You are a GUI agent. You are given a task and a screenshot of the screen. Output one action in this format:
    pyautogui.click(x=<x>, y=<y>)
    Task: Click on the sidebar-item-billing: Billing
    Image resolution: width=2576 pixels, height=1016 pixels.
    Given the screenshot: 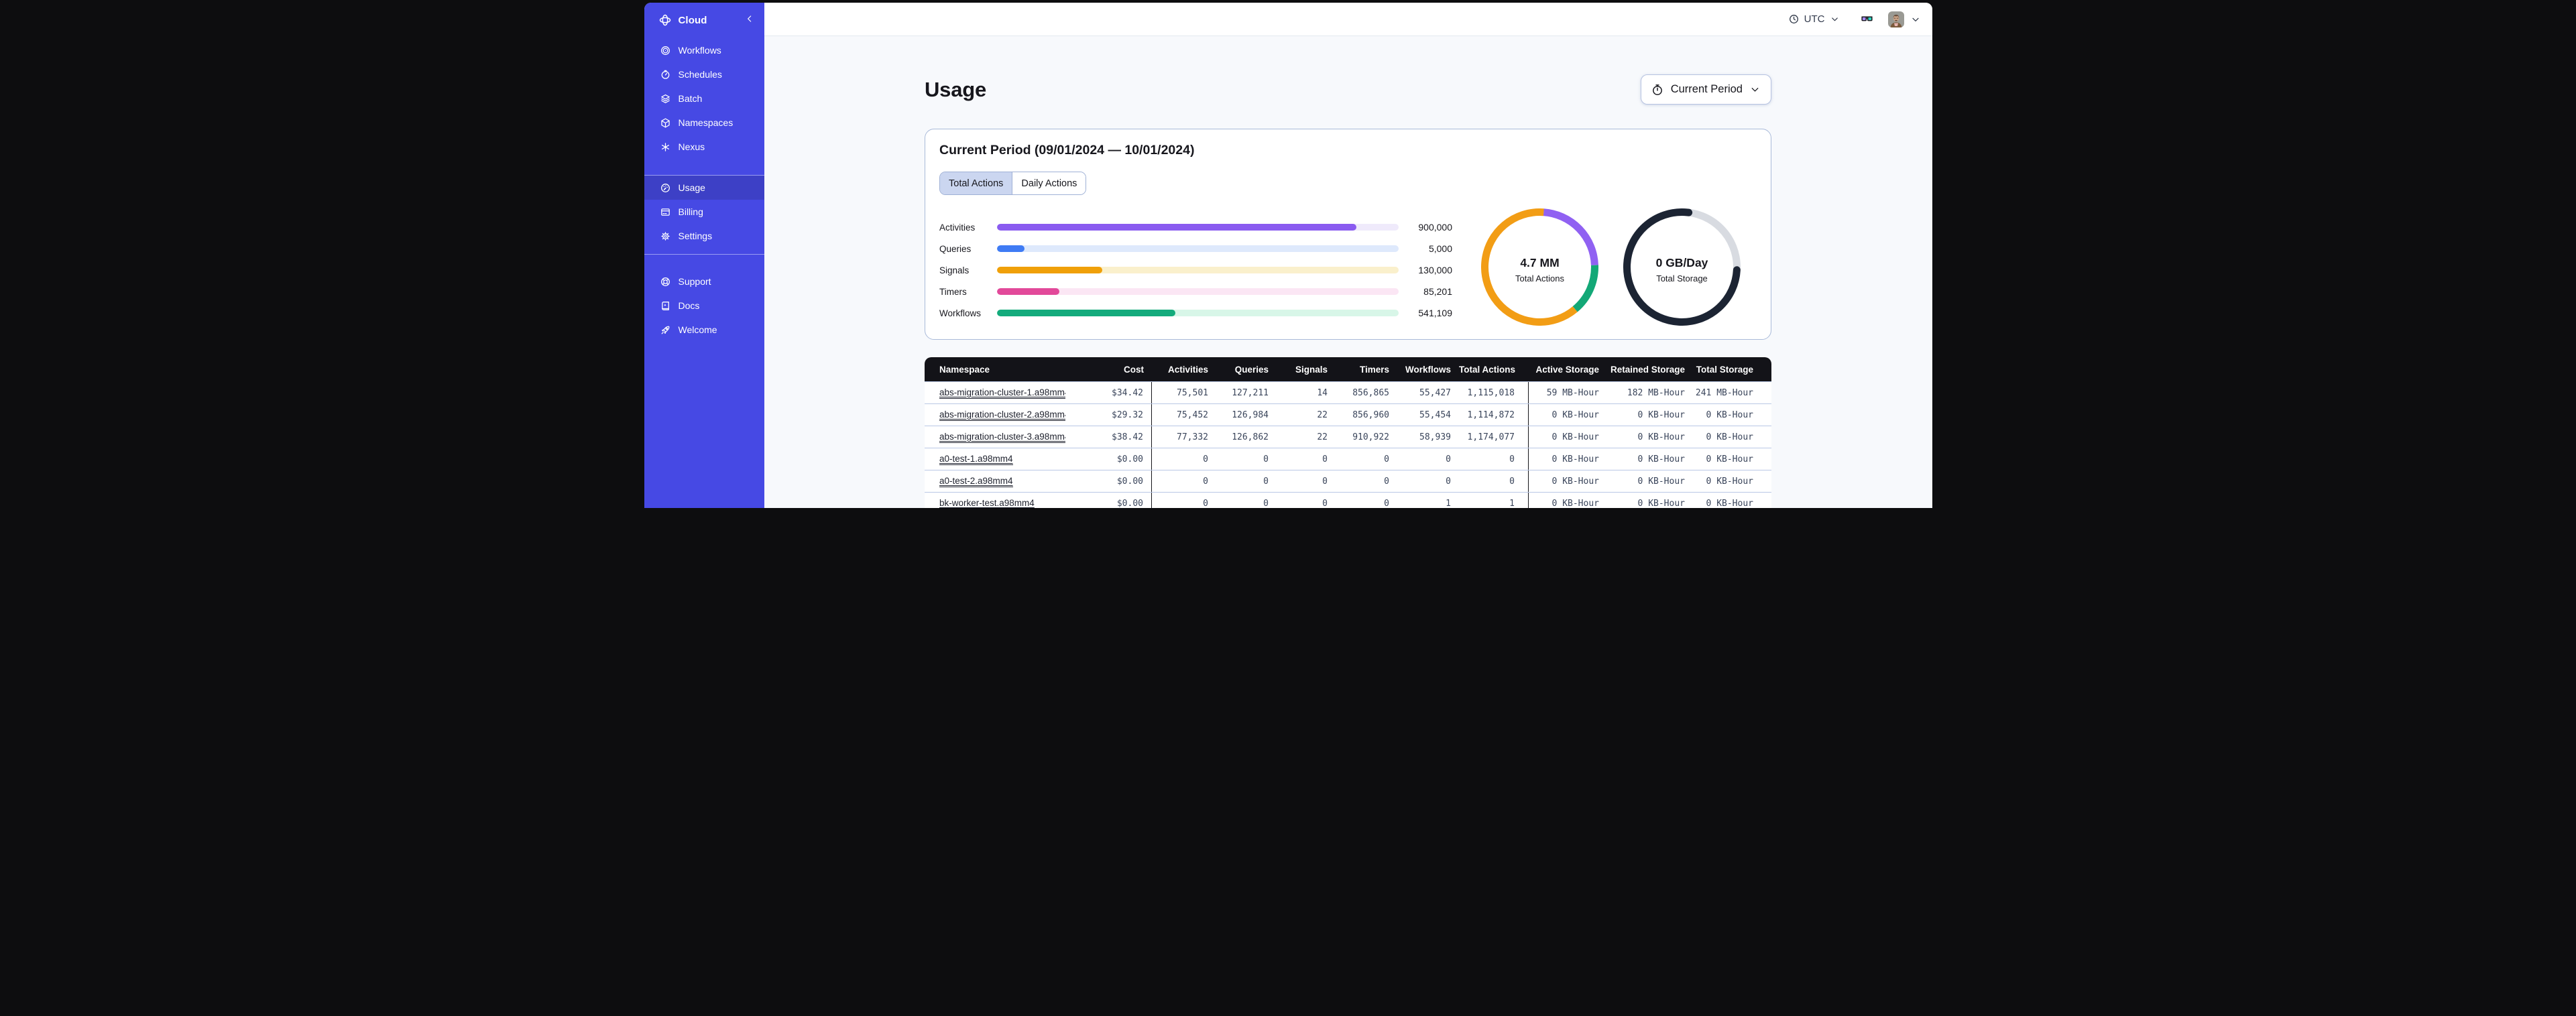 What is the action you would take?
    pyautogui.click(x=704, y=212)
    